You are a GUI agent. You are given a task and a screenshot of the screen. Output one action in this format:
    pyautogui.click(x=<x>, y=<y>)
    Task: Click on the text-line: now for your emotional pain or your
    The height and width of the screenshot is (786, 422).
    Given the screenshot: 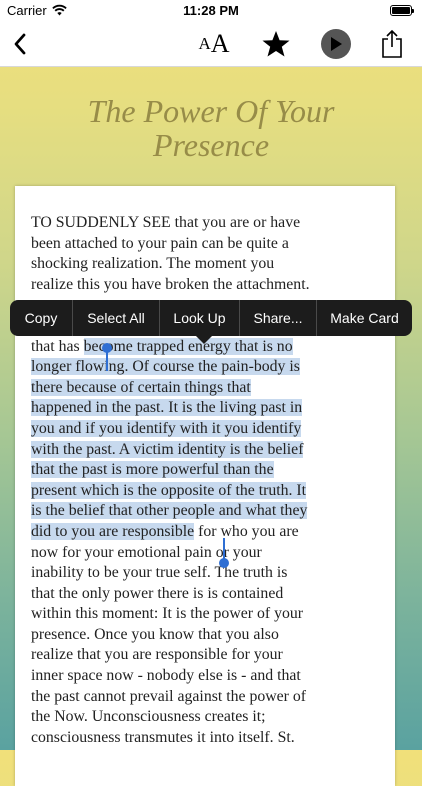 What is the action you would take?
    pyautogui.click(x=196, y=553)
    